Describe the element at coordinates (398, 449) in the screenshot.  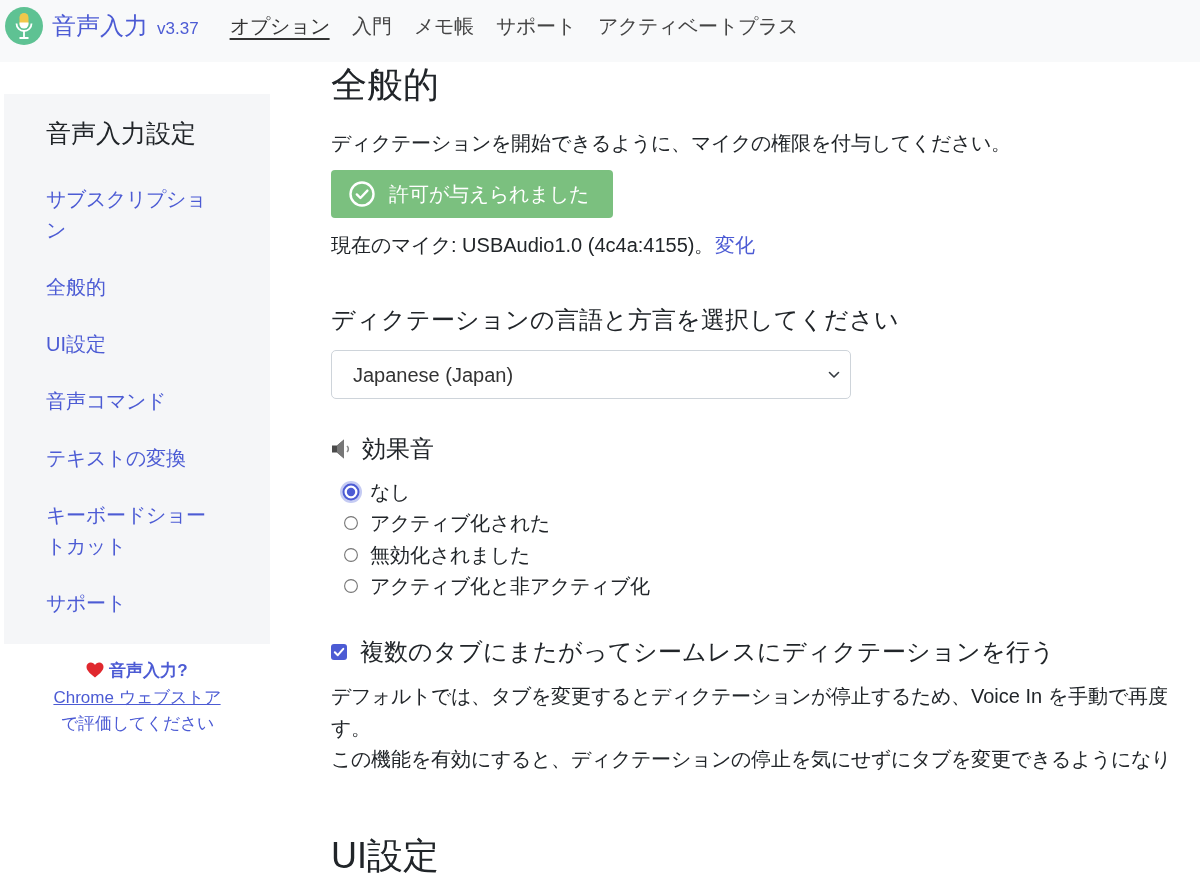
I see `sound-effects-heading: 効果音` at that location.